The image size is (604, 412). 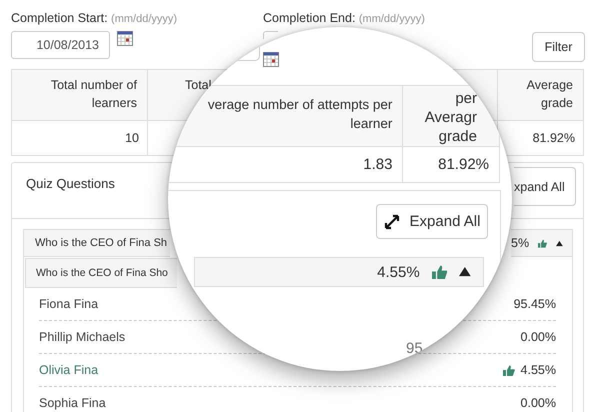 I want to click on score-text: 5%, so click(x=520, y=243).